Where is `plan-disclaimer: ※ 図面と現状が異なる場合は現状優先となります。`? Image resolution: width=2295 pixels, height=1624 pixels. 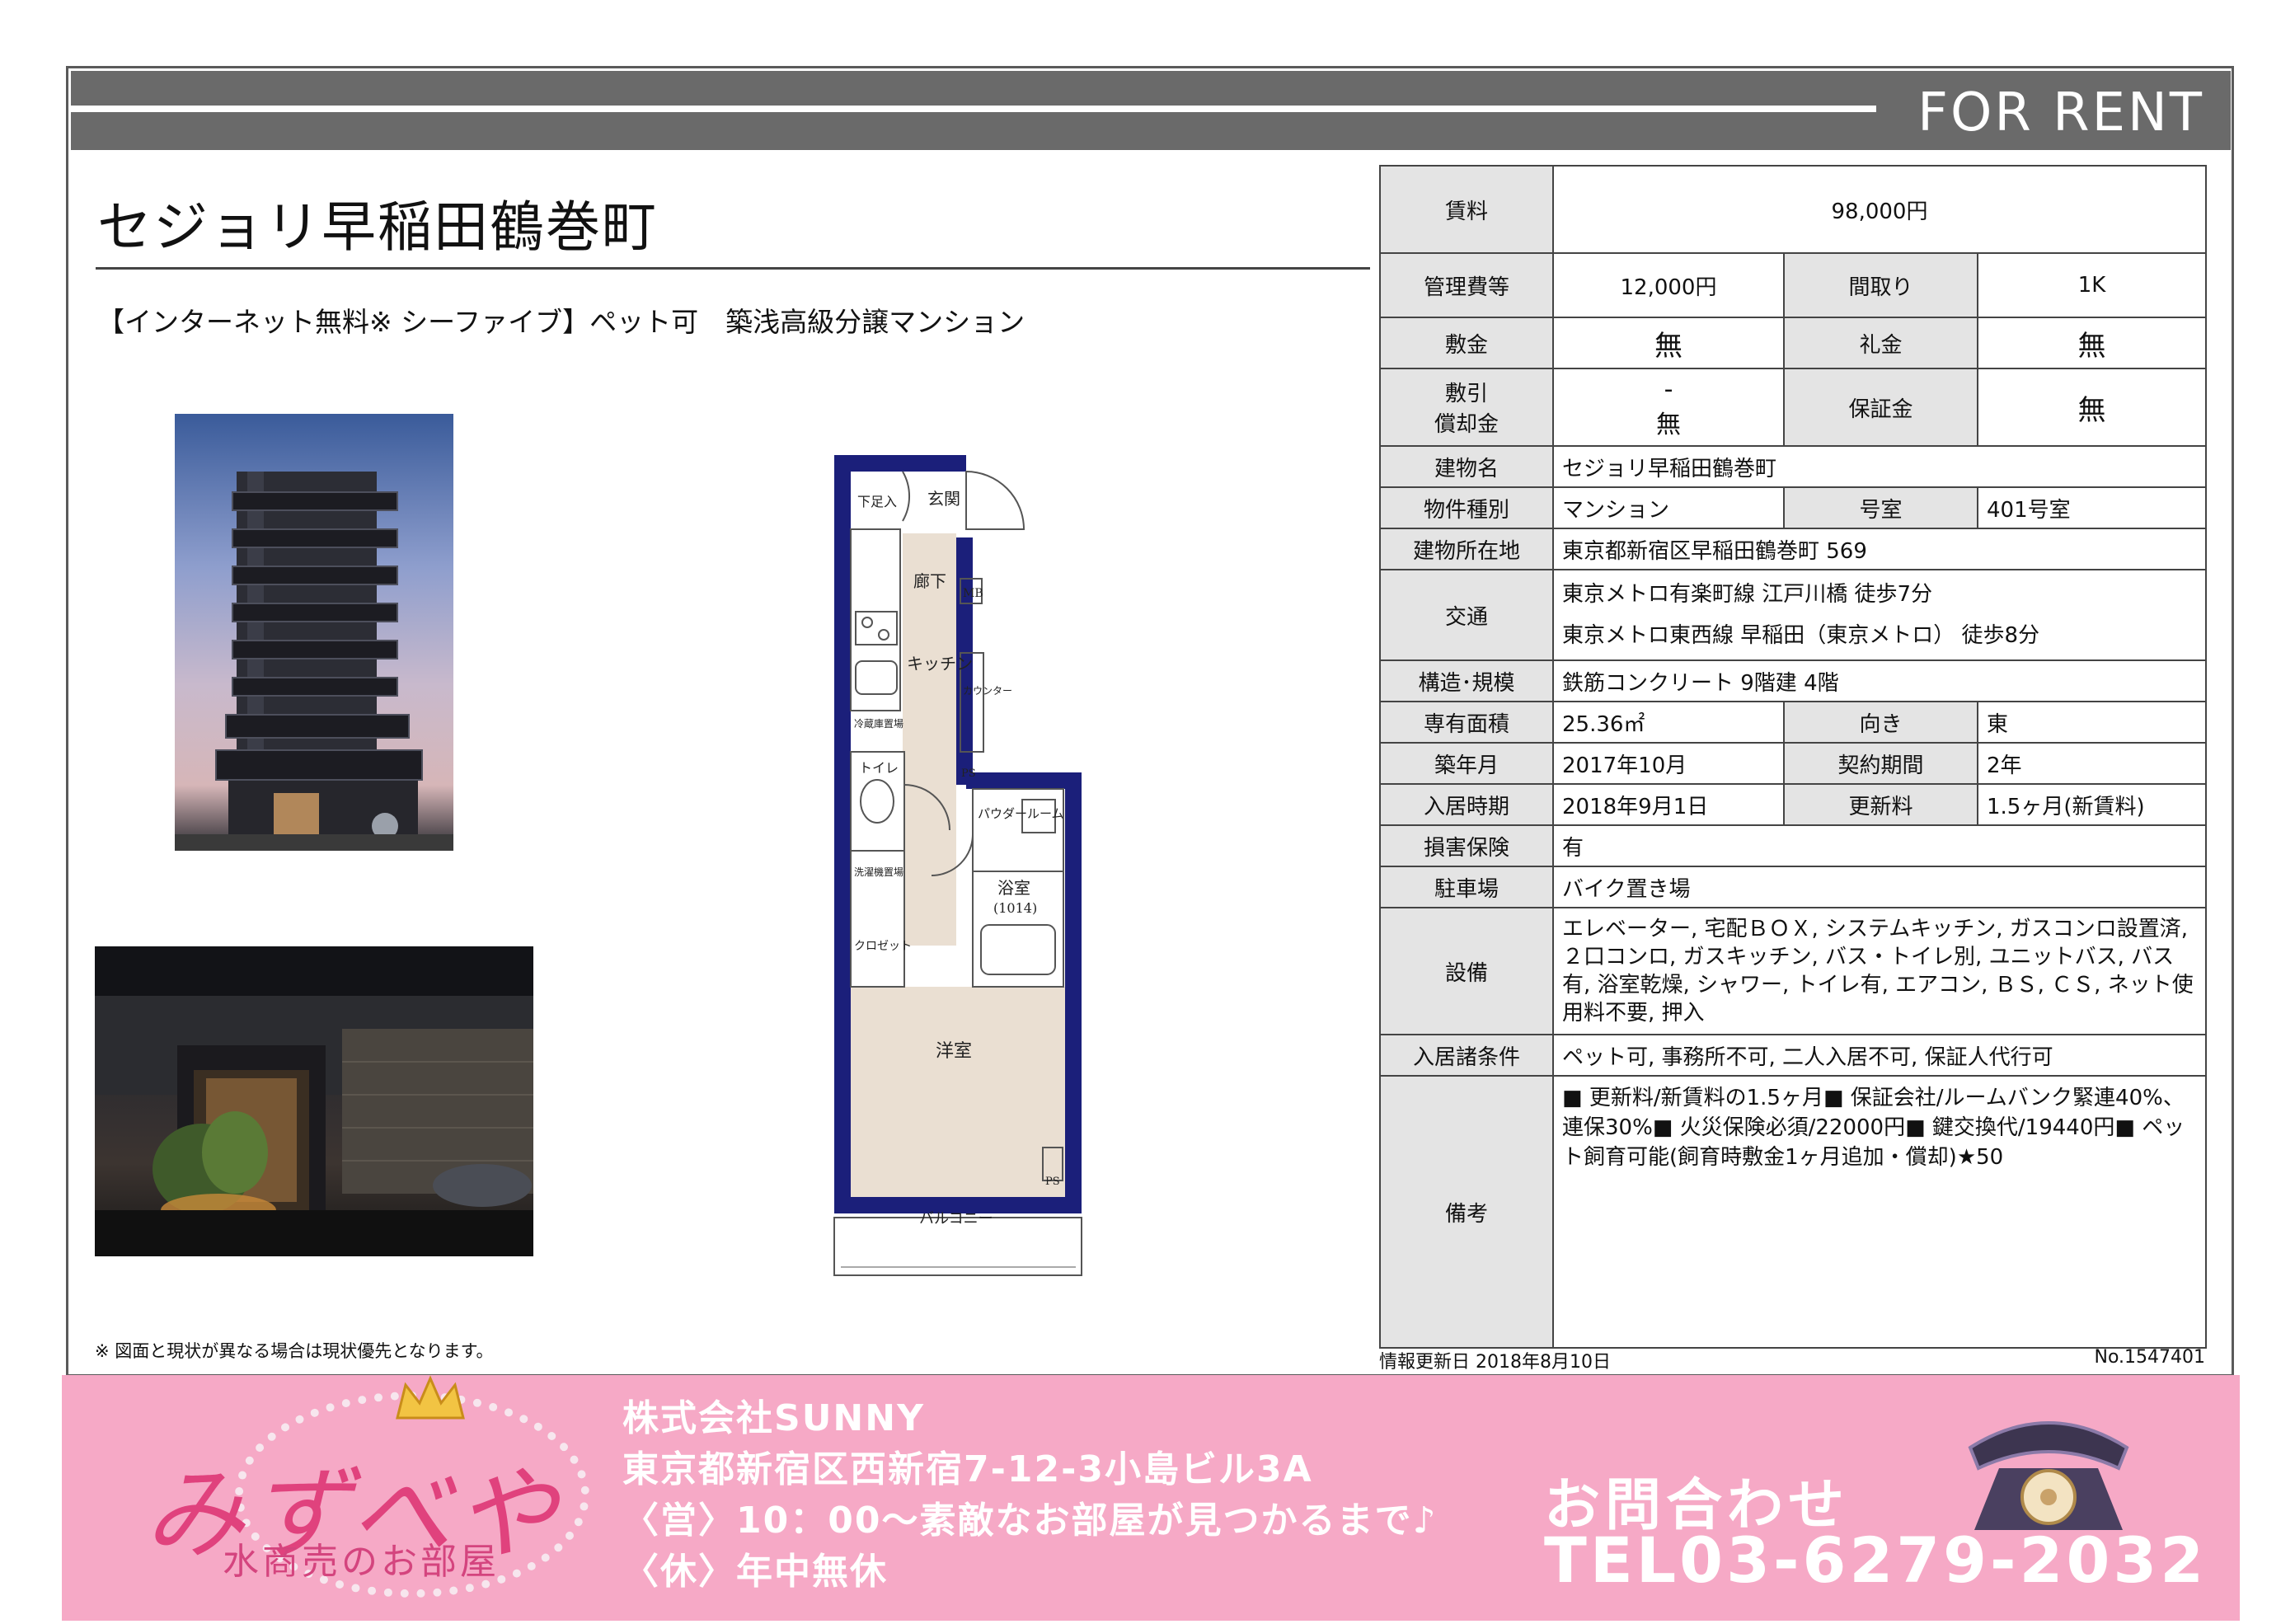 plan-disclaimer: ※ 図面と現状が異なる場合は現状優先となります。 is located at coordinates (294, 1351).